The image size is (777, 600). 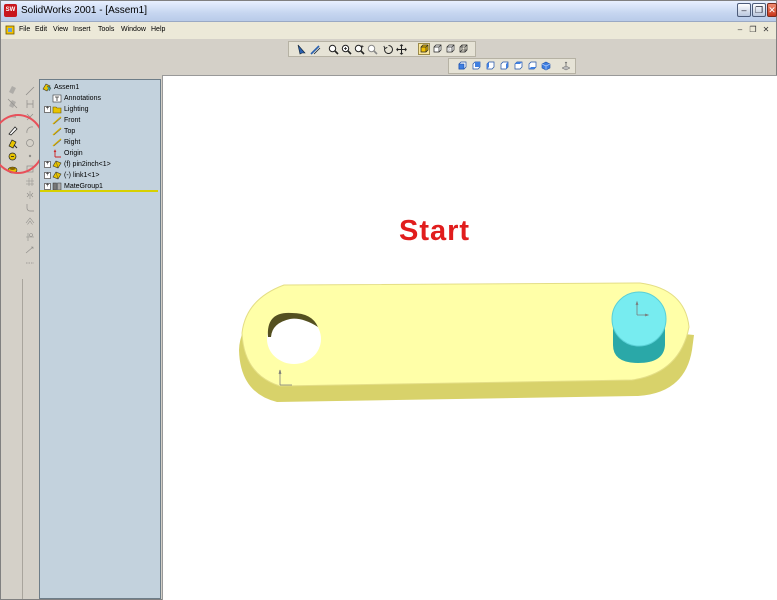 I want to click on right-view-icon, so click(x=504, y=65).